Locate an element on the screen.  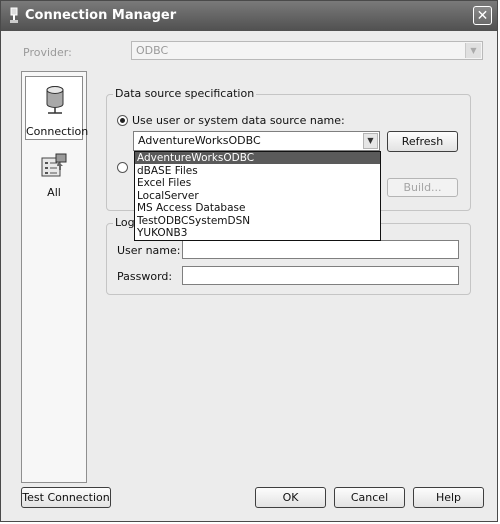
dsn-dropdown: AdventureWorksODBC ▼ is located at coordinates (256, 141).